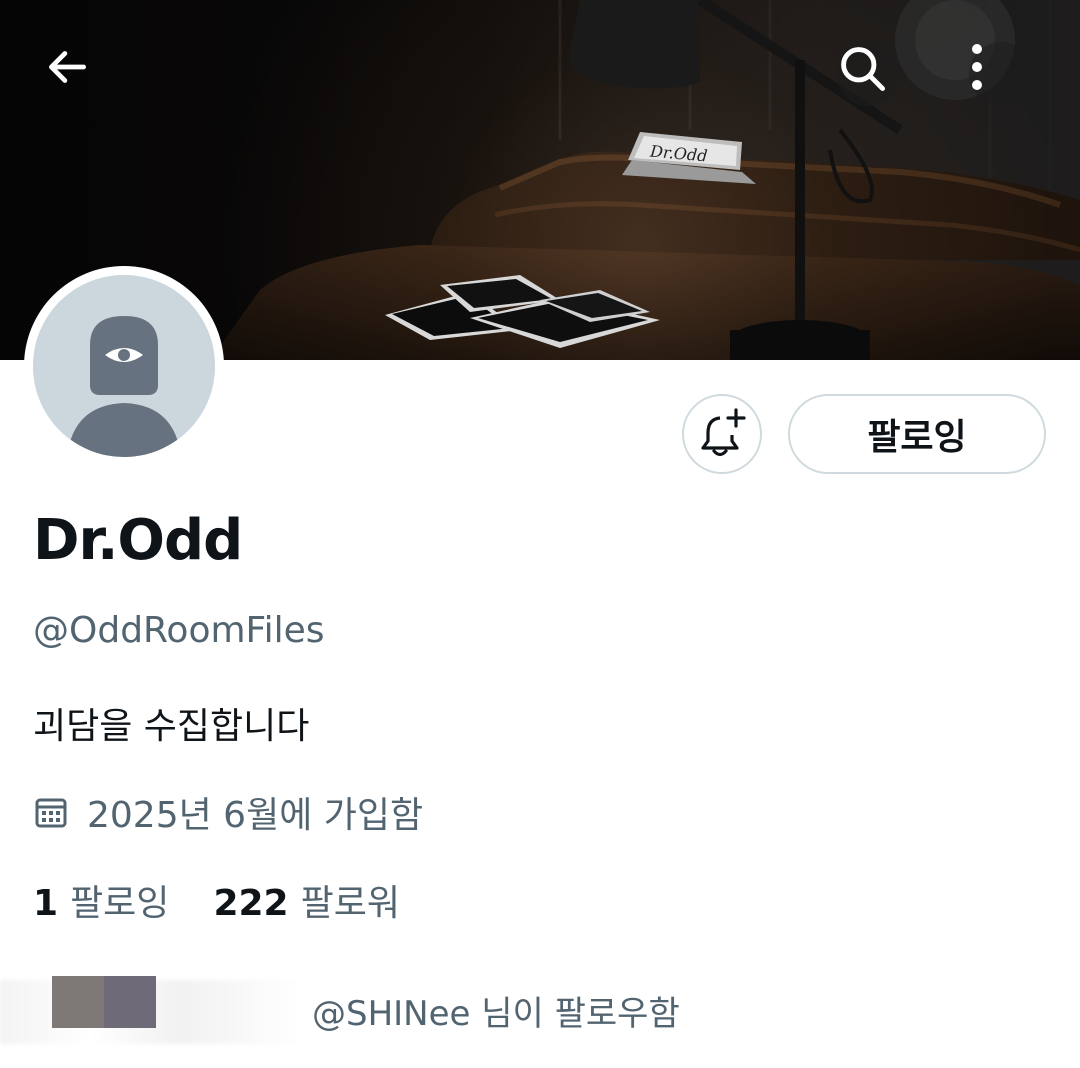 This screenshot has height=1068, width=1080. I want to click on join-date: 2025년 6월에 가입함, so click(228, 812).